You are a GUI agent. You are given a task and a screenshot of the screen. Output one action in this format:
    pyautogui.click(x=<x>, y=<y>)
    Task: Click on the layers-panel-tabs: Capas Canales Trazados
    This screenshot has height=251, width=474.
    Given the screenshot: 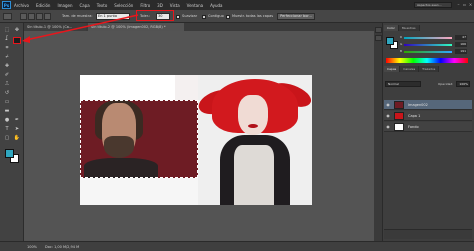 What is the action you would take?
    pyautogui.click(x=412, y=69)
    